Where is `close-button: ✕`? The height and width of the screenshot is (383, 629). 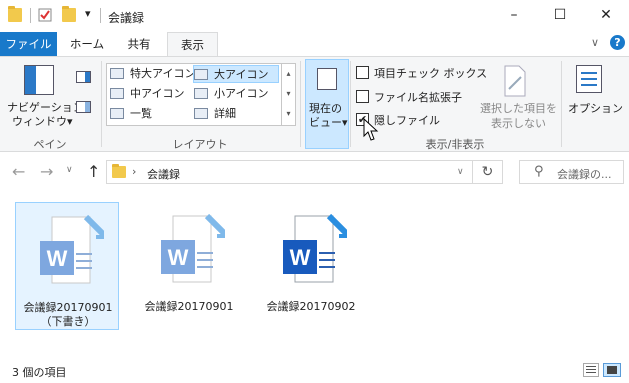 close-button: ✕ is located at coordinates (606, 15).